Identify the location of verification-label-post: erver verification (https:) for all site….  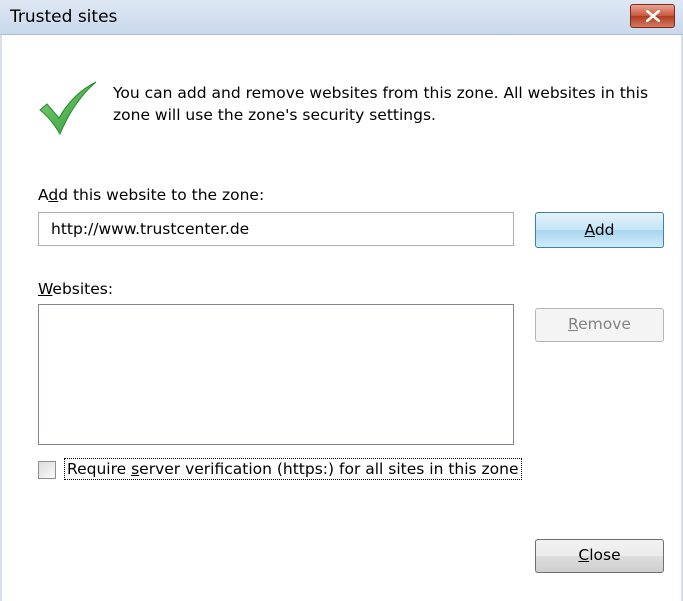
(329, 469).